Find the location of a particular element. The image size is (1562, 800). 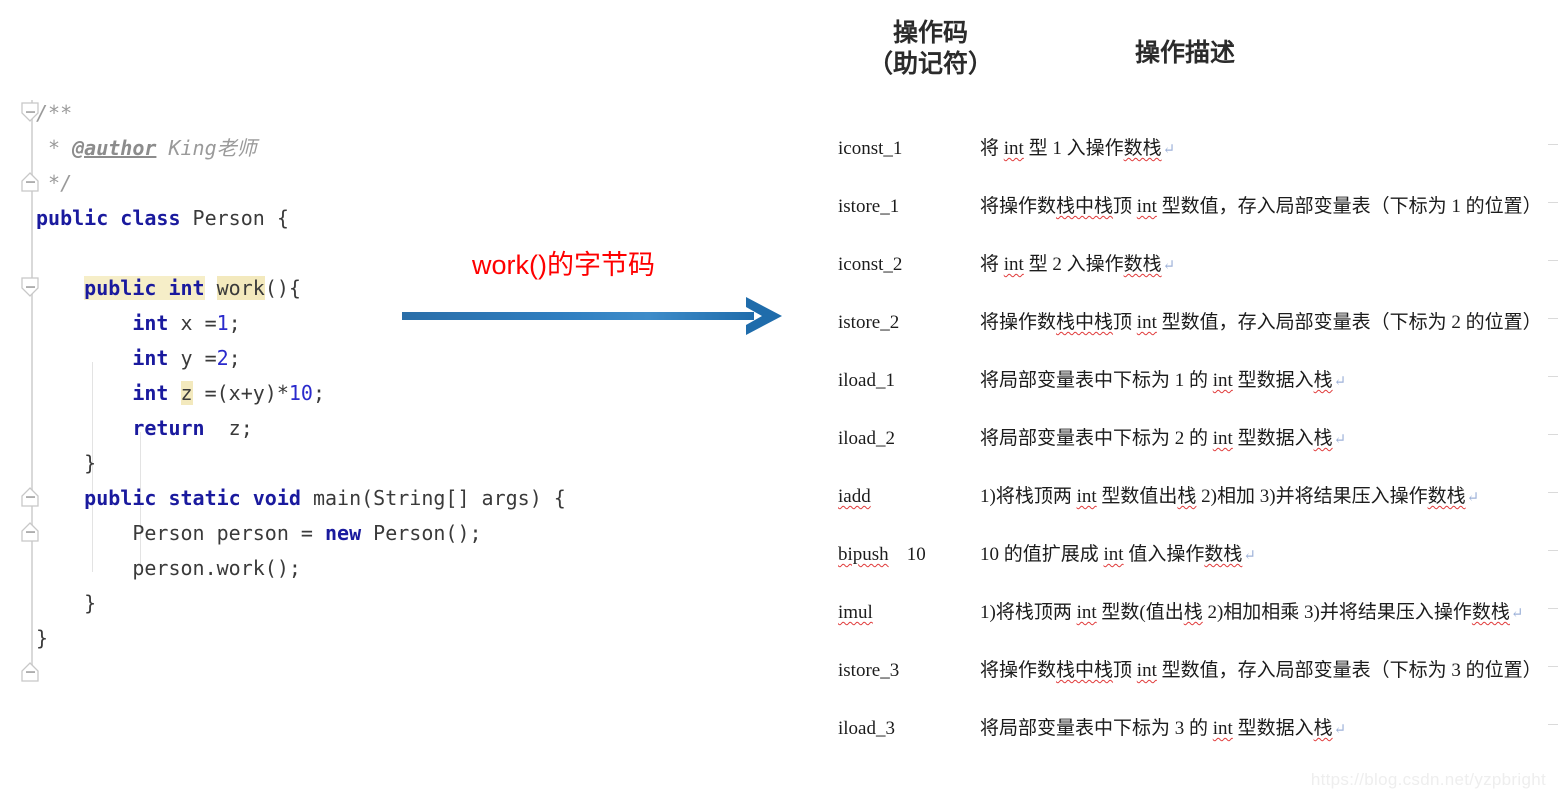

opcode-mnemonic: bipush is located at coordinates (863, 554).